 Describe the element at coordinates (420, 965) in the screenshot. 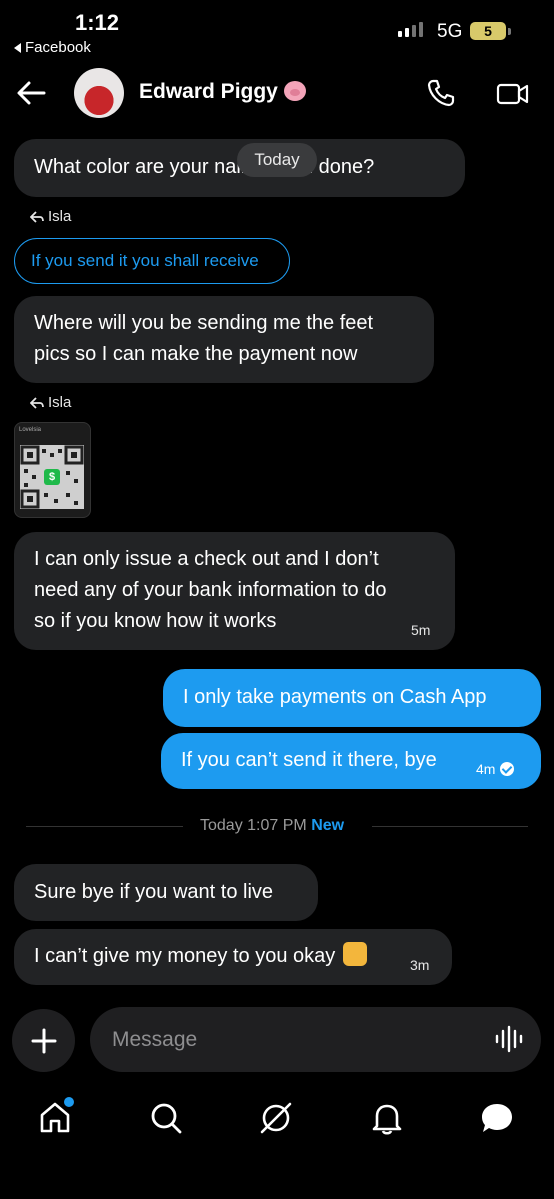

I see `message-time: 3m` at that location.